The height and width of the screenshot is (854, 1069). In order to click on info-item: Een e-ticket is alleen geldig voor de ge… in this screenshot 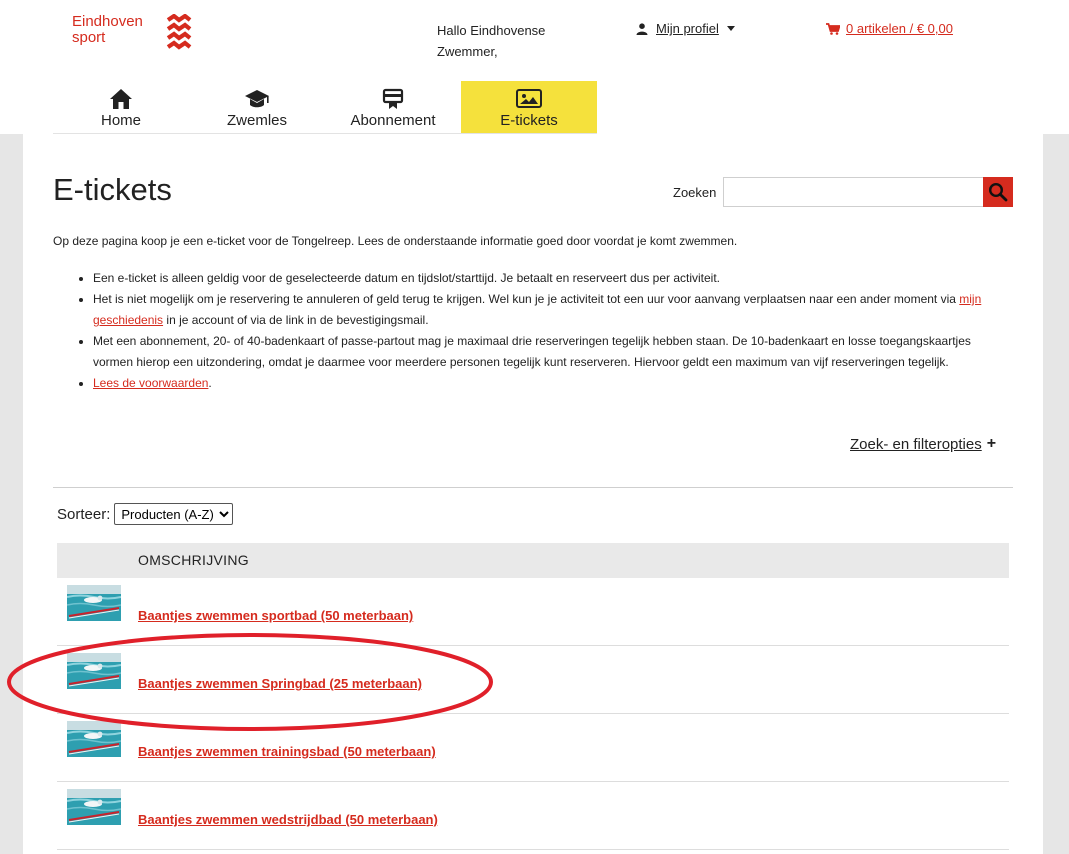, I will do `click(553, 278)`.